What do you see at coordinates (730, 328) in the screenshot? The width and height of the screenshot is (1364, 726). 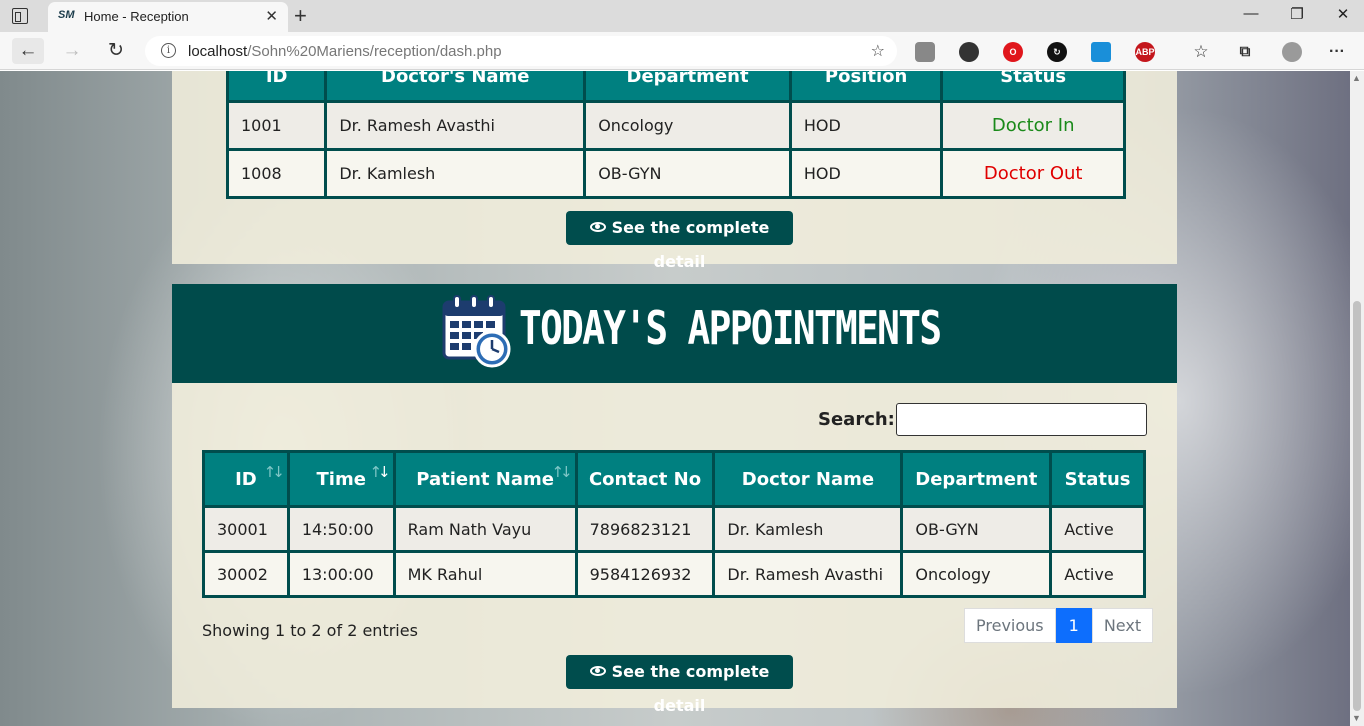 I see `appointments-title: TODAY'S APPOINTMENTS` at bounding box center [730, 328].